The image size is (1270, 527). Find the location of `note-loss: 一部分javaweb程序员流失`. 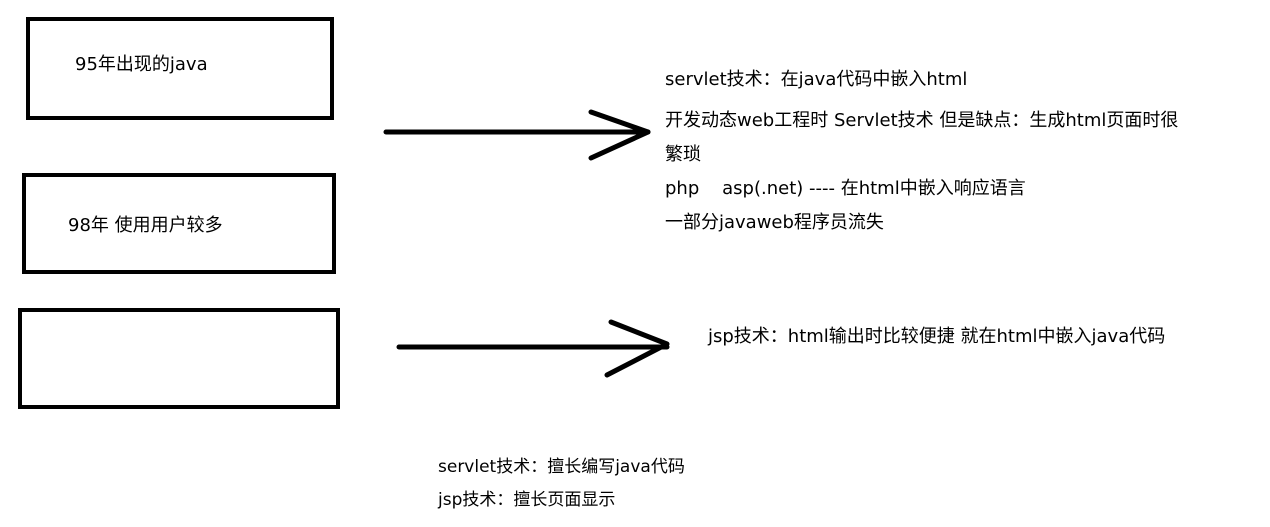

note-loss: 一部分javaweb程序员流失 is located at coordinates (774, 222).